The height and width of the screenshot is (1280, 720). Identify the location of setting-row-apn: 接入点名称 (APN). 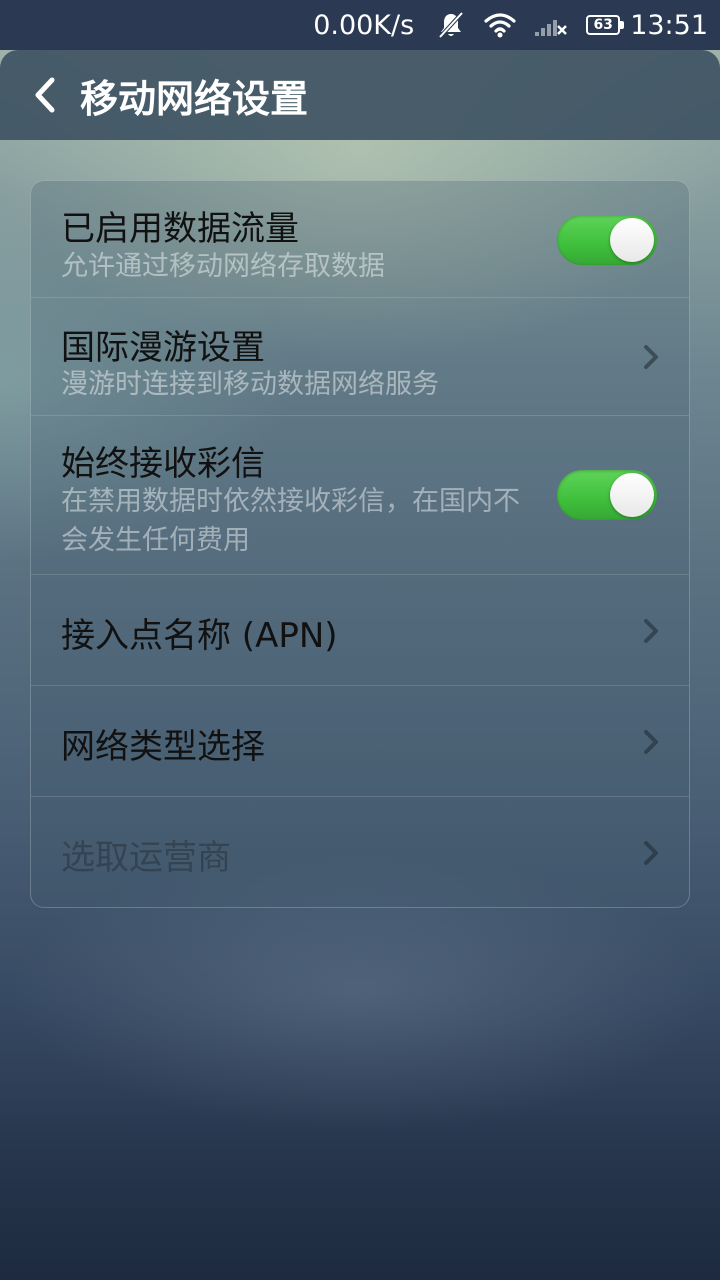
(360, 630).